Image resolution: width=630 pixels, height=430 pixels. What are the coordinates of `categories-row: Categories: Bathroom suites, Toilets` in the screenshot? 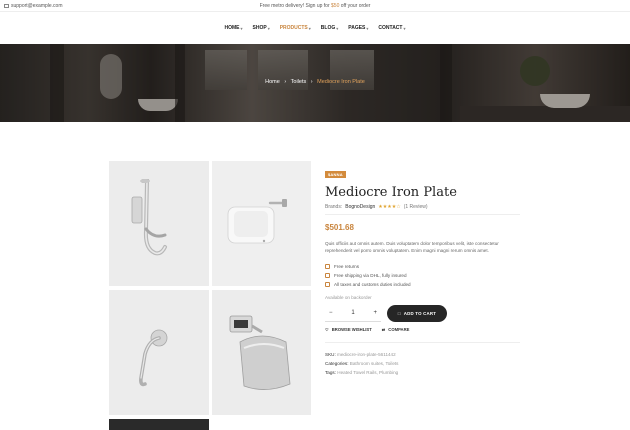 It's located at (422, 363).